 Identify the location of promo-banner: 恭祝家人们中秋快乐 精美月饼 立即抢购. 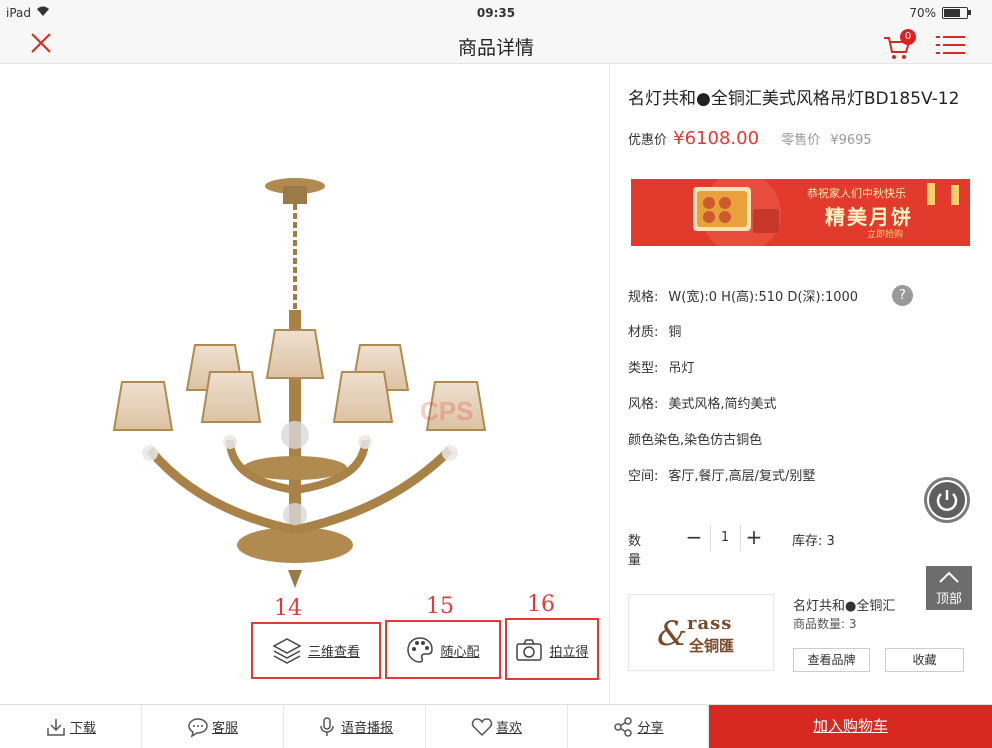
(800, 212).